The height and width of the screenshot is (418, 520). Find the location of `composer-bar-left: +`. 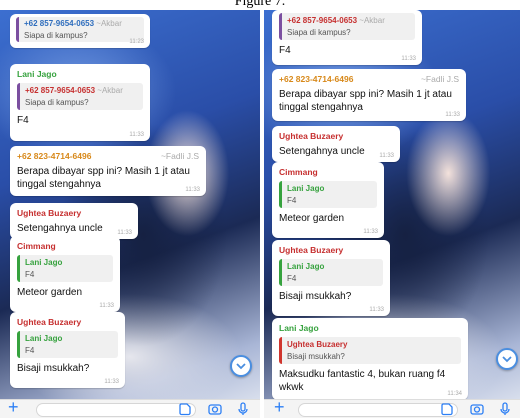

composer-bar-left: + is located at coordinates (130, 407).